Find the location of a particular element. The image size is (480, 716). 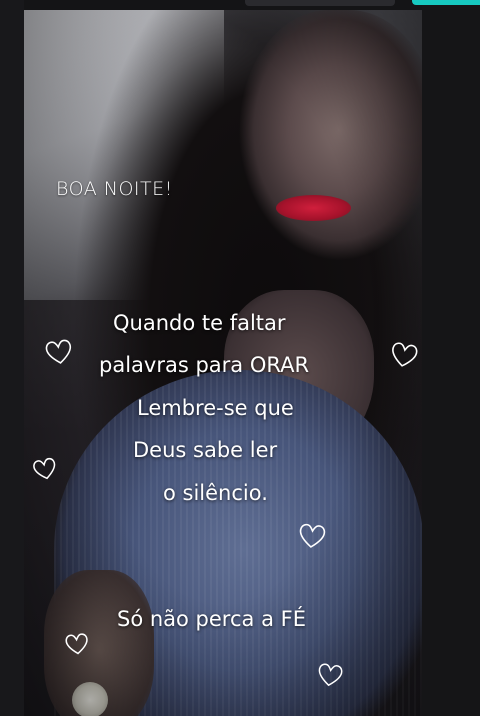

message-line: palavras para ORAR is located at coordinates (204, 365).